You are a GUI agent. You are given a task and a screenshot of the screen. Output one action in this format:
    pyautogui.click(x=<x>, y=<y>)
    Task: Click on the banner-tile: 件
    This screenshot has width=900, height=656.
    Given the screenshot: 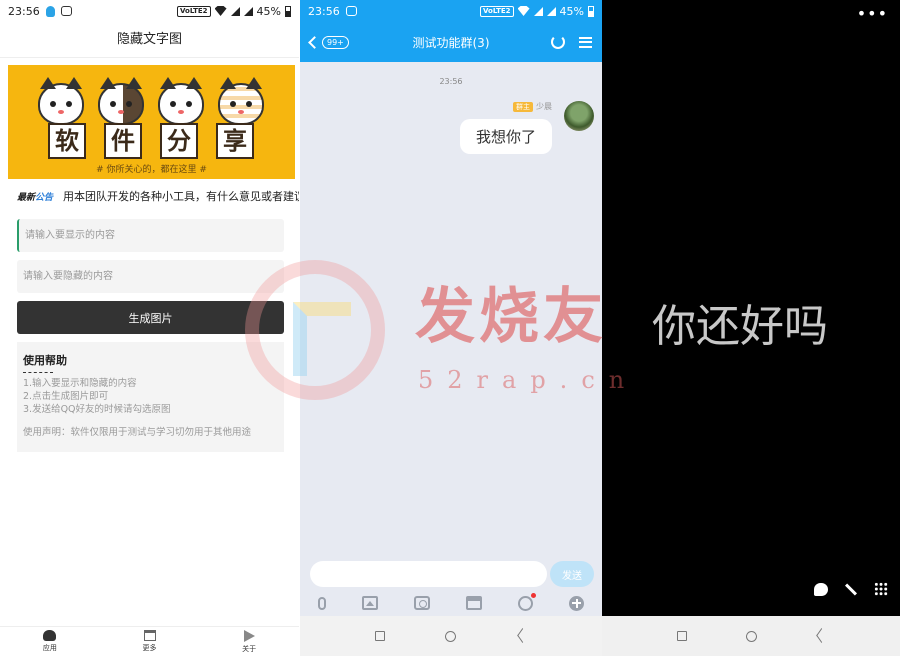 What is the action you would take?
    pyautogui.click(x=123, y=141)
    